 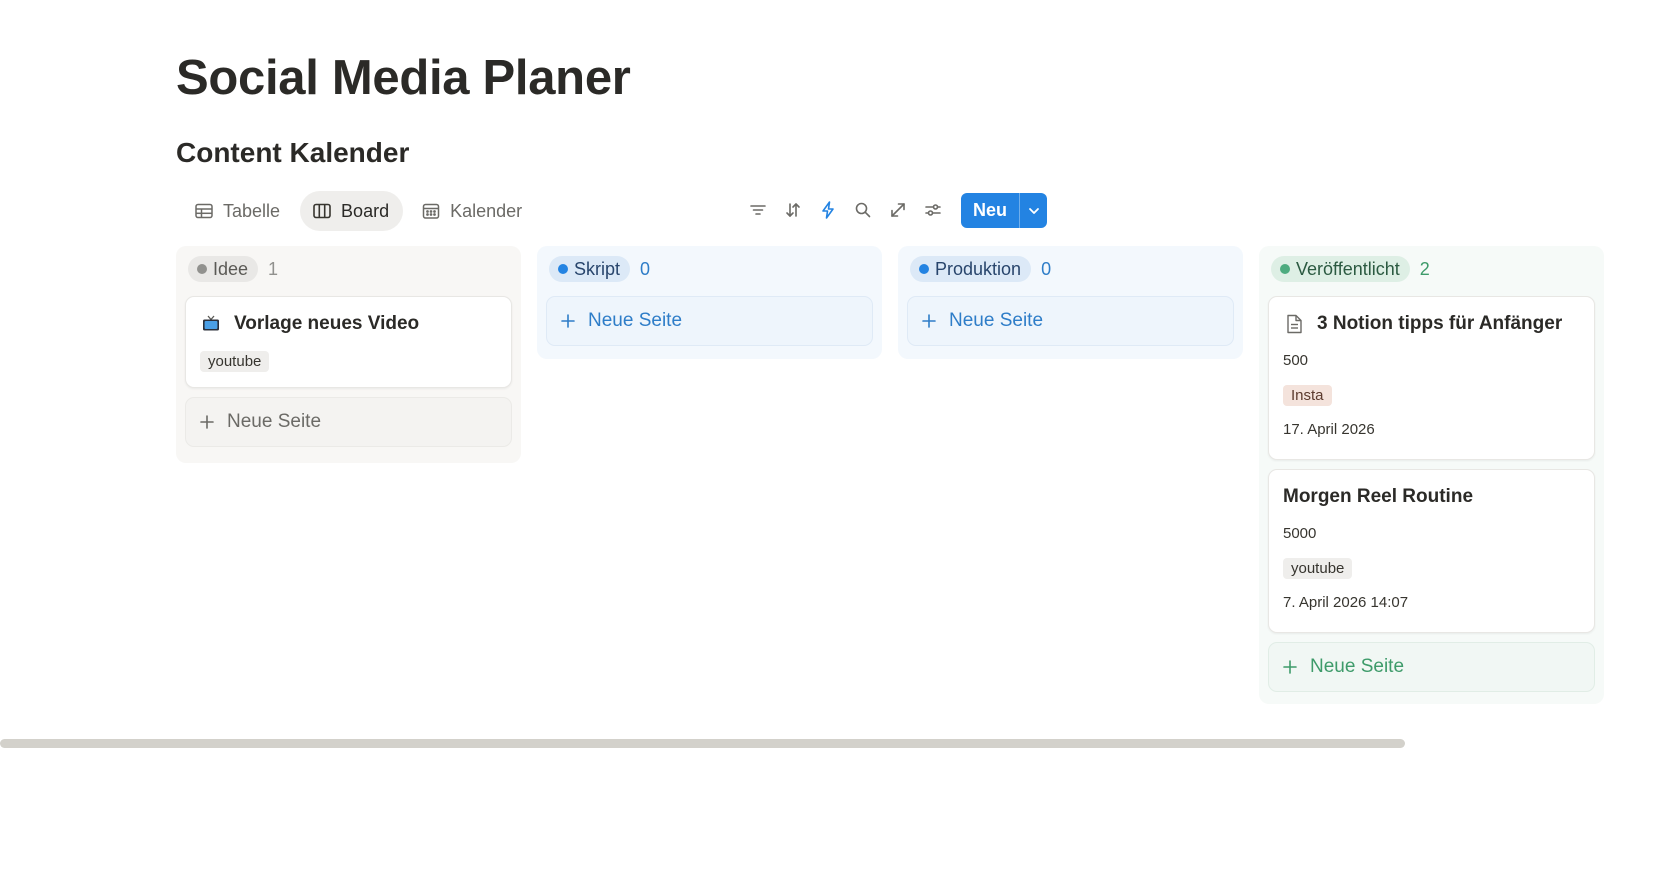 I want to click on settings-sliders-icon, so click(x=933, y=210).